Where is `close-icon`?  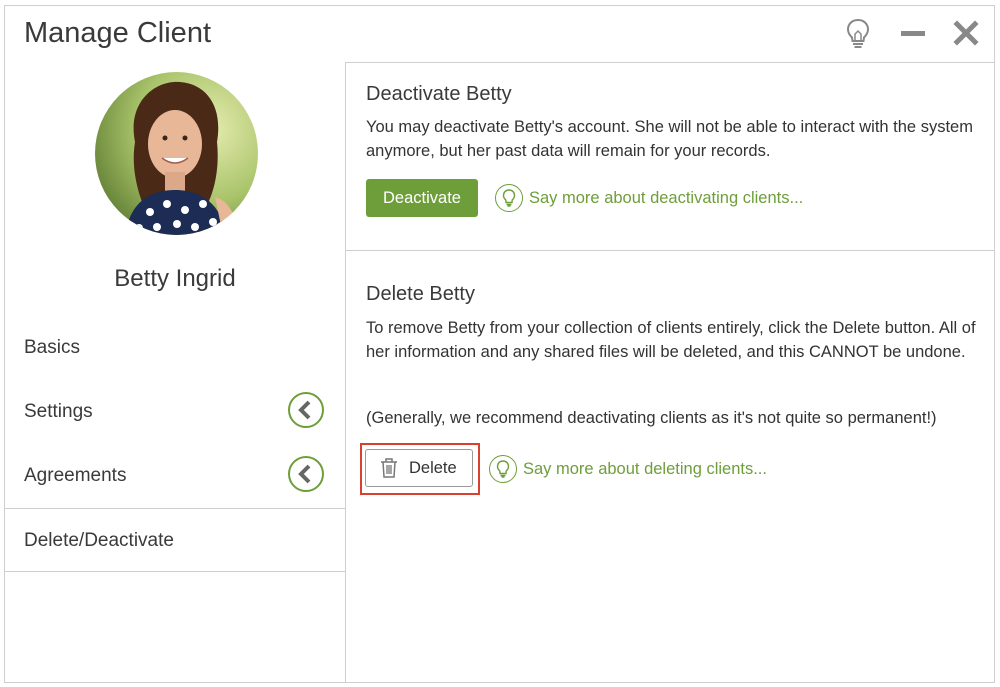 close-icon is located at coordinates (966, 33).